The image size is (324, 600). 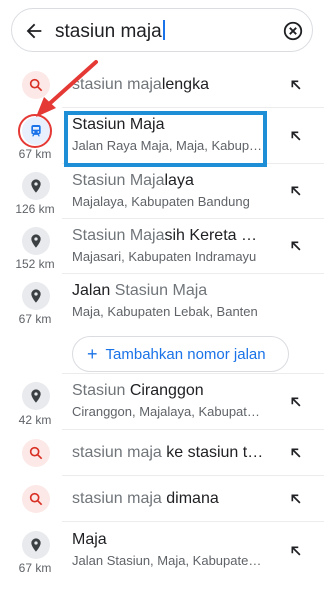 What do you see at coordinates (190, 498) in the screenshot?
I see `suggestion-title-rest: dimana` at bounding box center [190, 498].